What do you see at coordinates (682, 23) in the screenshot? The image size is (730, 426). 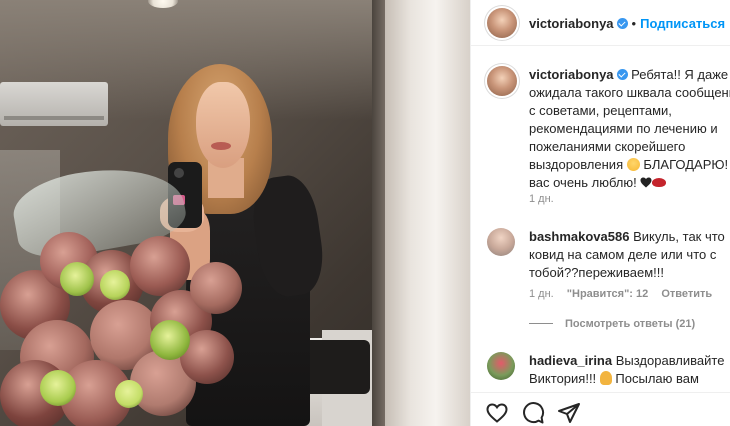 I see `follow-button: Подписаться` at bounding box center [682, 23].